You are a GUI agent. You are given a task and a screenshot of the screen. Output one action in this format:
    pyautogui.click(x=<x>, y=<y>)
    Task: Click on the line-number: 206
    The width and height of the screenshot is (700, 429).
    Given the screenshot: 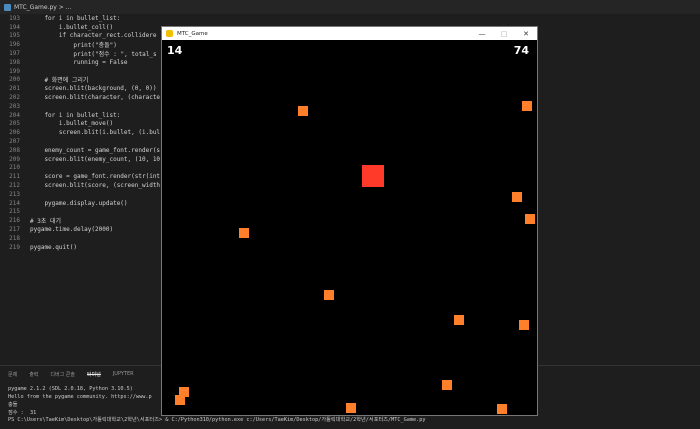 What is the action you would take?
    pyautogui.click(x=14, y=133)
    